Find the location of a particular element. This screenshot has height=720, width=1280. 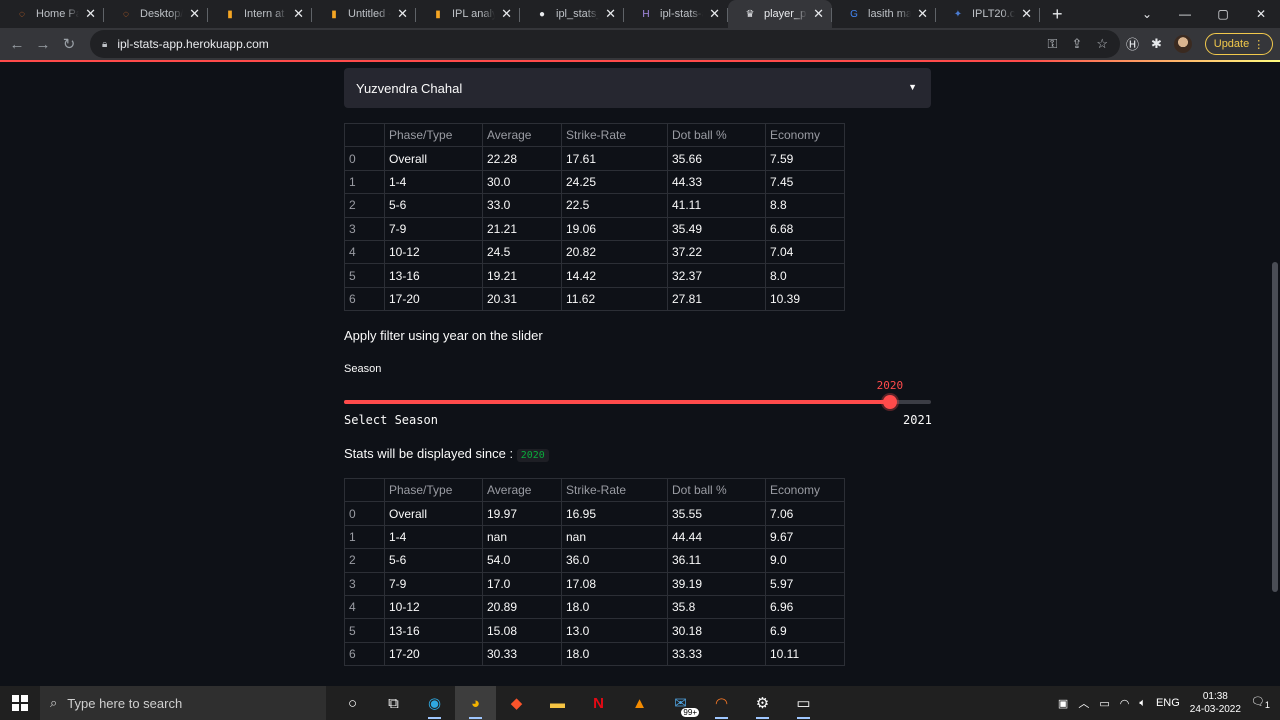

close-window-button: ✕ is located at coordinates (1261, 14).